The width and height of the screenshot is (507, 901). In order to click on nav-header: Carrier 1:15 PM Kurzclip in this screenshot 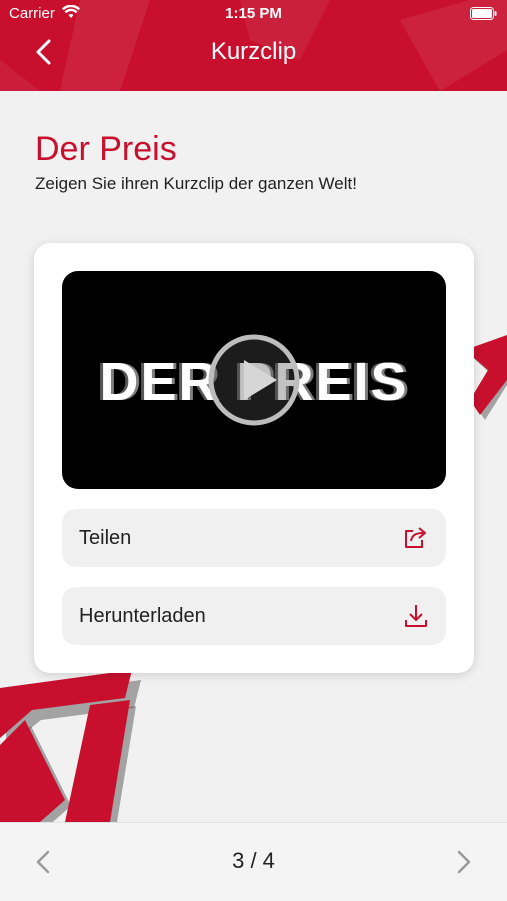, I will do `click(253, 45)`.